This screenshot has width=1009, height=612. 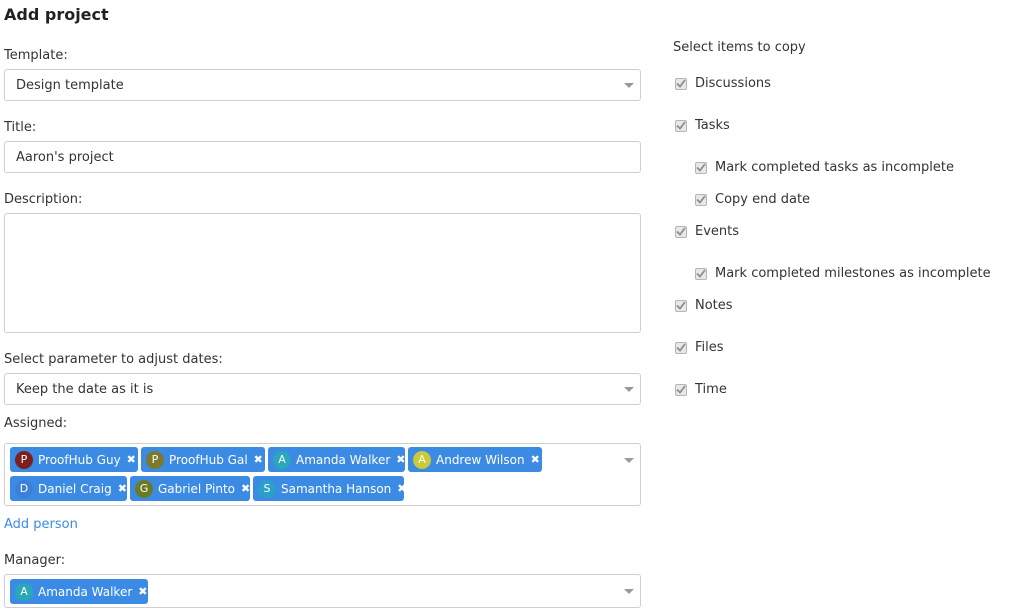 I want to click on template-select: Design template, so click(x=322, y=85).